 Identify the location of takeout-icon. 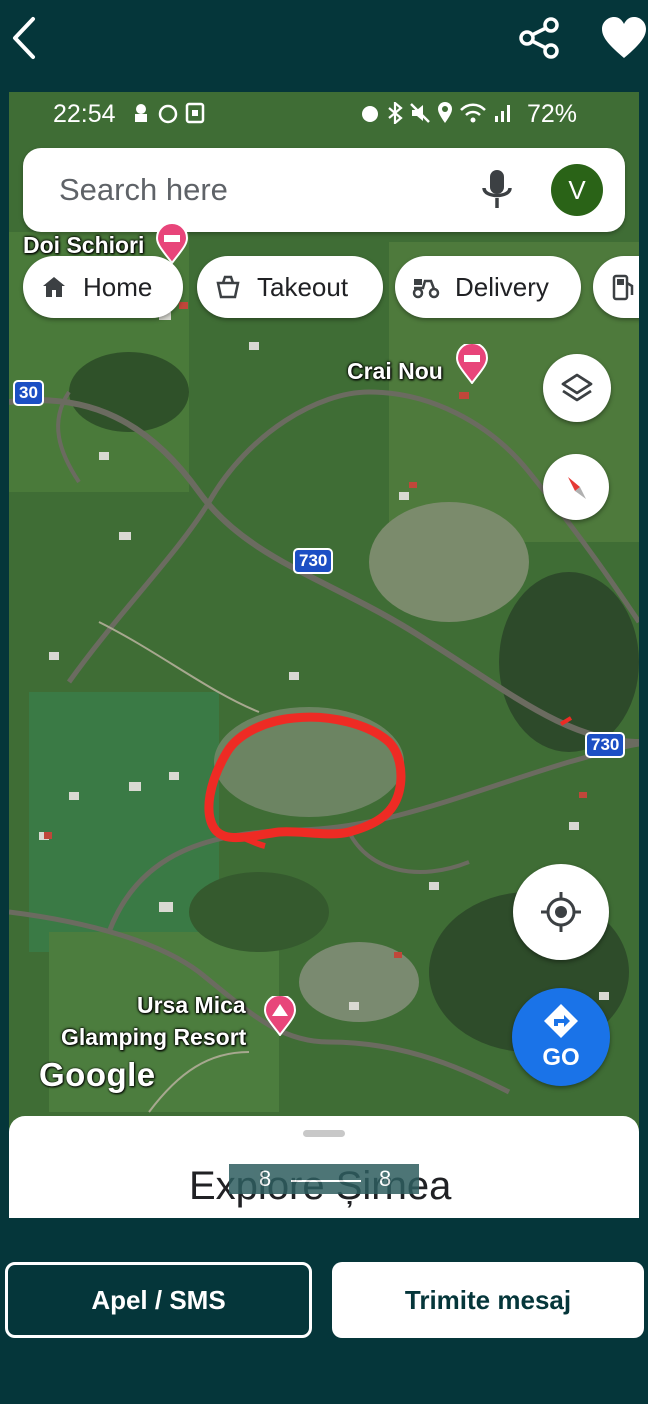
(228, 287).